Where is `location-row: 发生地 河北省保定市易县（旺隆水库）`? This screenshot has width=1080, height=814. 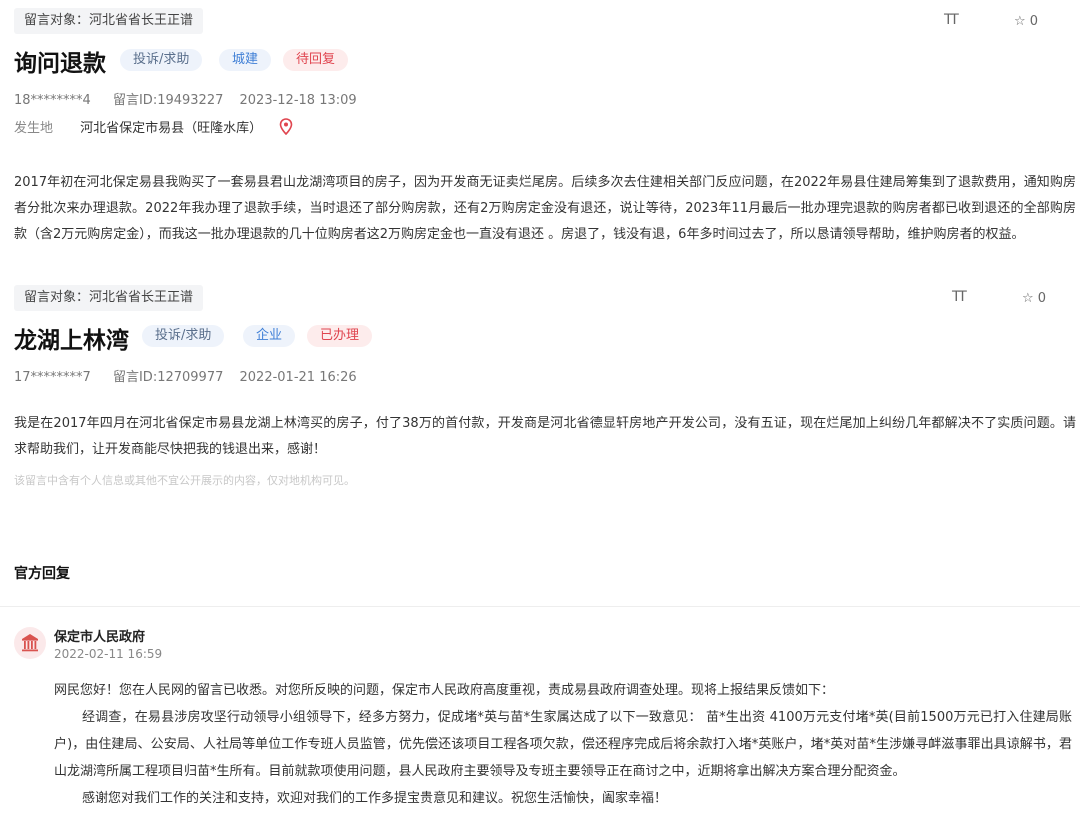 location-row: 发生地 河北省保定市易县（旺隆水库） is located at coordinates (153, 128).